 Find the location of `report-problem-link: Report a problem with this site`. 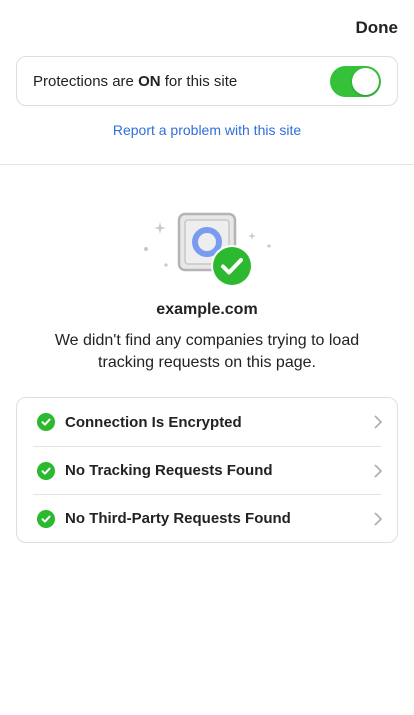

report-problem-link: Report a problem with this site is located at coordinates (207, 130).